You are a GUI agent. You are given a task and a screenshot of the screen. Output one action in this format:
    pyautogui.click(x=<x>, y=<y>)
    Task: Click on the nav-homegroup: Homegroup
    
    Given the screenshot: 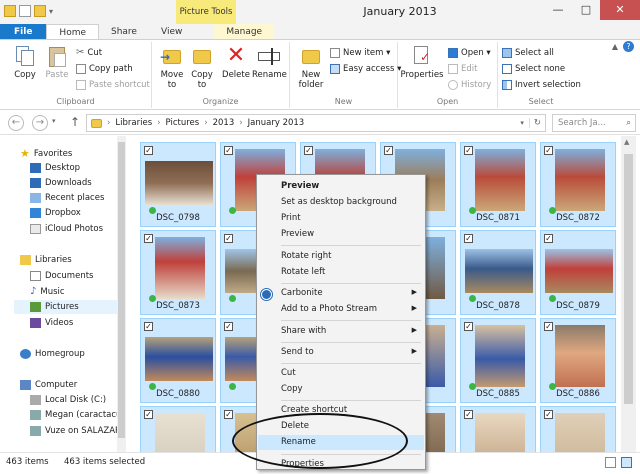 What is the action you would take?
    pyautogui.click(x=52, y=354)
    